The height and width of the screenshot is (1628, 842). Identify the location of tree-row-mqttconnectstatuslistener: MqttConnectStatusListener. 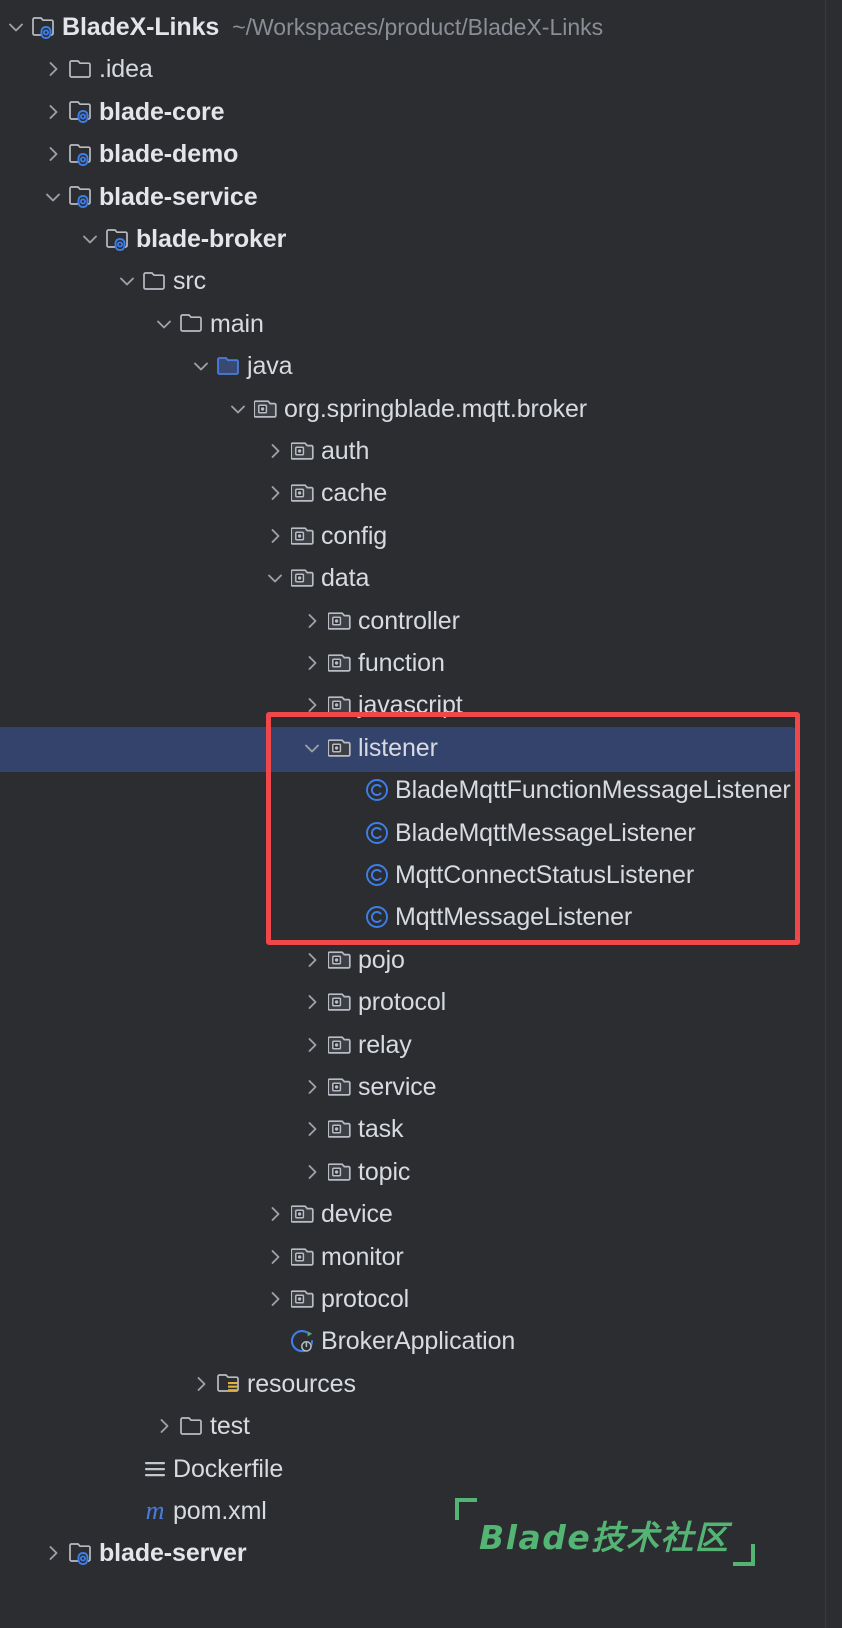
(421, 875).